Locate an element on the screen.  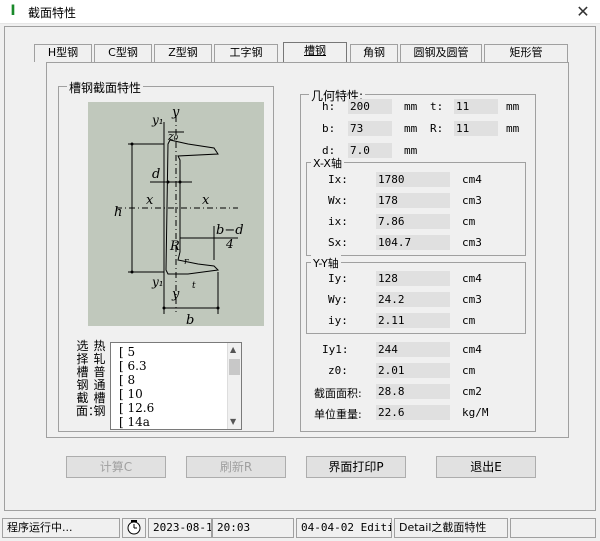
z0-unit: cm is located at coordinates (469, 370).